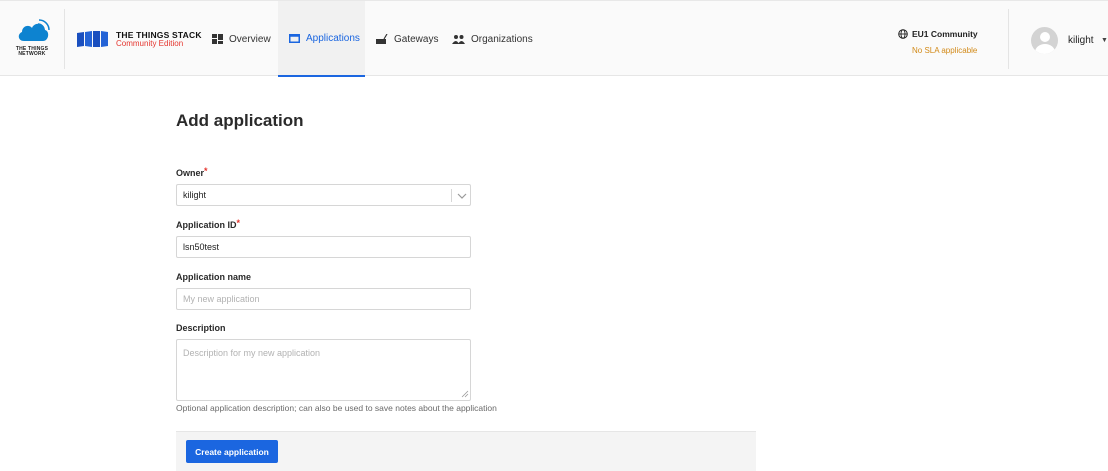 The height and width of the screenshot is (471, 1108). Describe the element at coordinates (502, 39) in the screenshot. I see `nav-organizations-label: Organizations` at that location.